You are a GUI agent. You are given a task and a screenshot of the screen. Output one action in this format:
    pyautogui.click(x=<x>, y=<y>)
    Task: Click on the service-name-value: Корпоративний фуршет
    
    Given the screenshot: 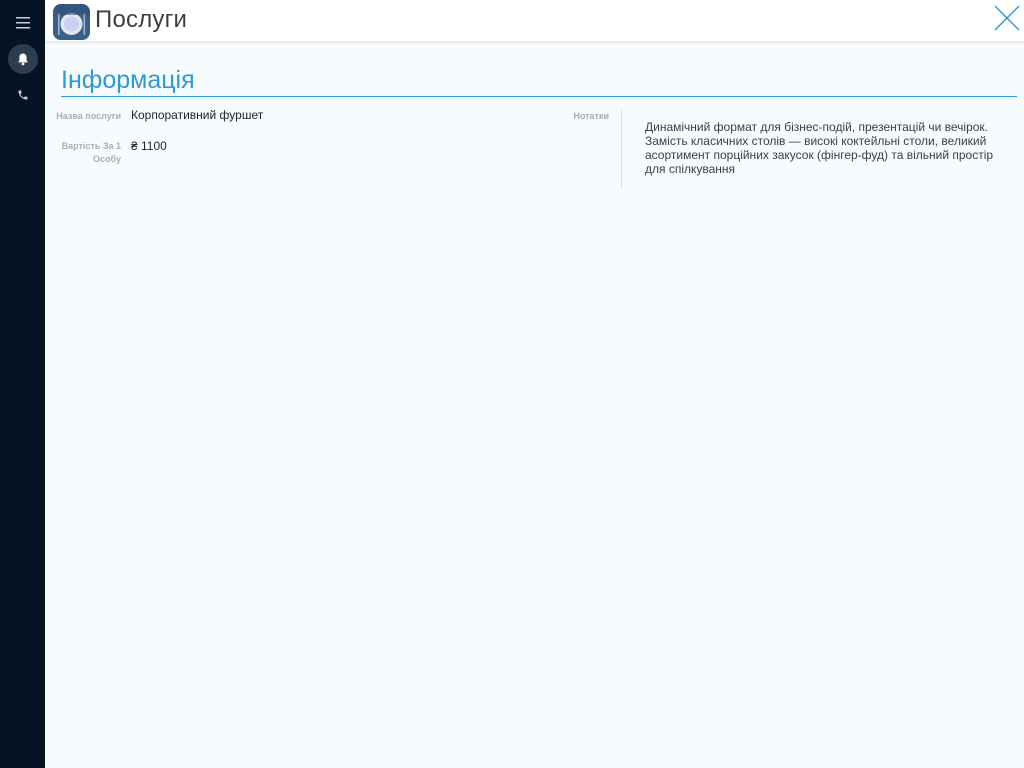 What is the action you would take?
    pyautogui.click(x=197, y=115)
    